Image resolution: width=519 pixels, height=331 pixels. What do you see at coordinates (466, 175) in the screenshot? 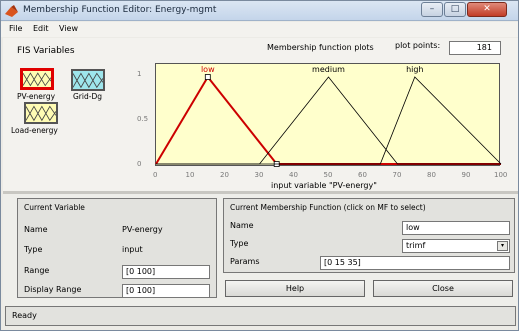
I see `x-tick-label: 90` at bounding box center [466, 175].